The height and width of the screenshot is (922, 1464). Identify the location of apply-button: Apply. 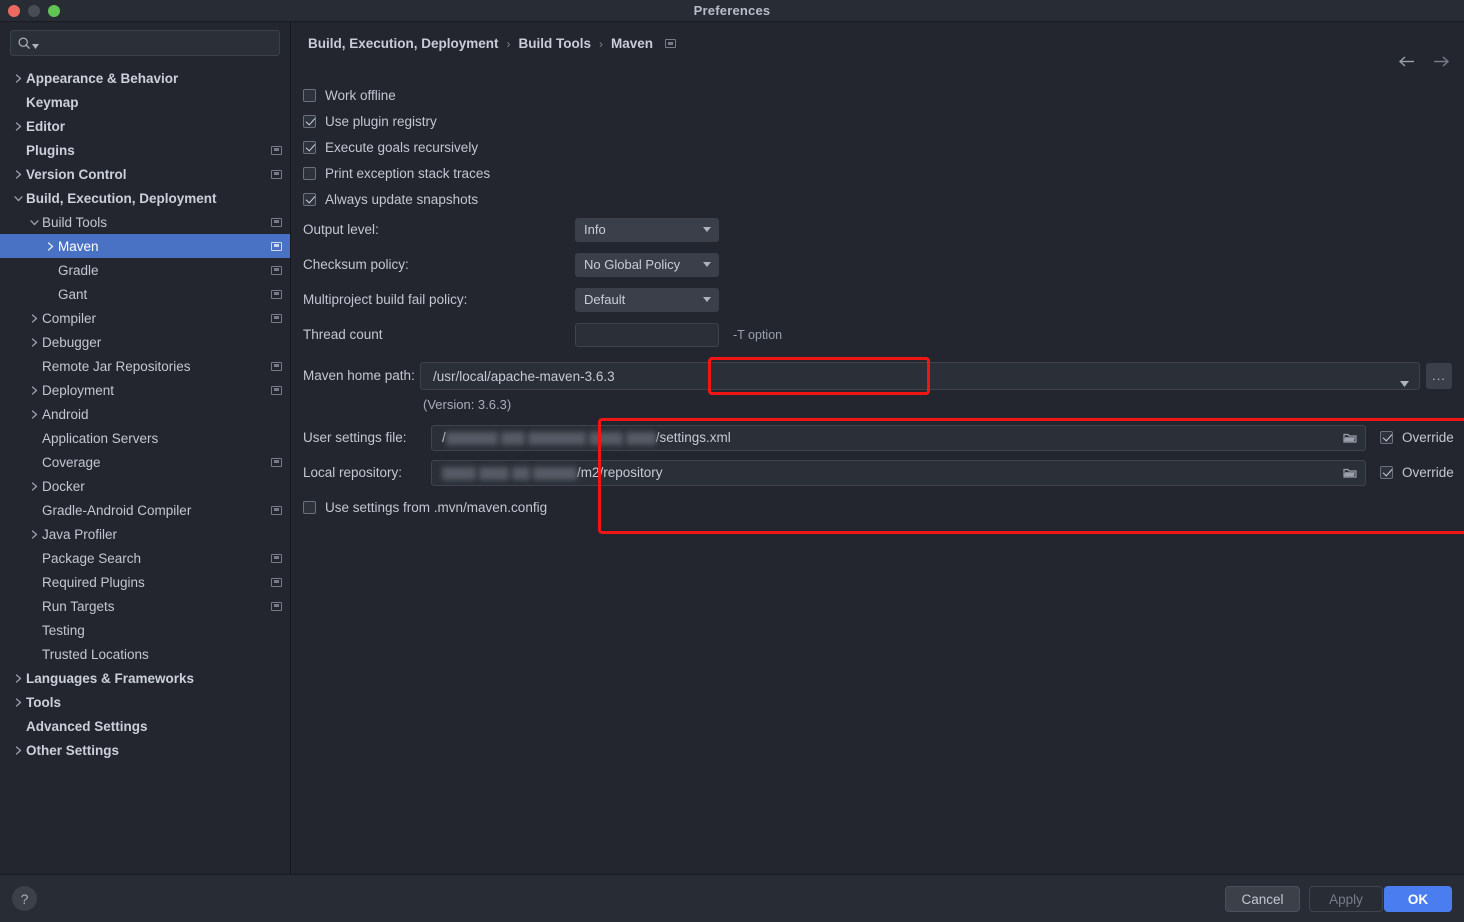
(1346, 899).